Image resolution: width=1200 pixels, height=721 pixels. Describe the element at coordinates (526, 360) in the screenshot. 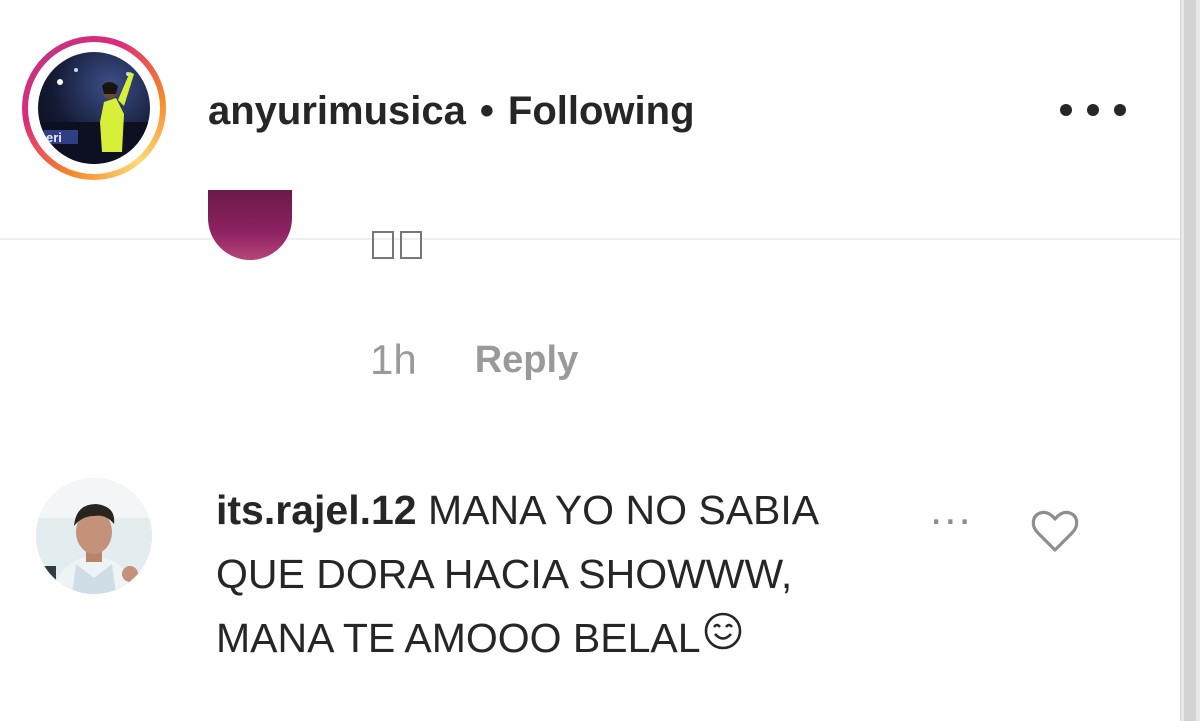

I see `reply-button: Reply` at that location.